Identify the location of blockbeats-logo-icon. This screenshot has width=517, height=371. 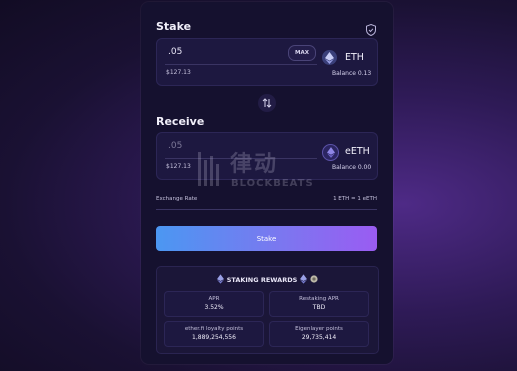
(208, 169).